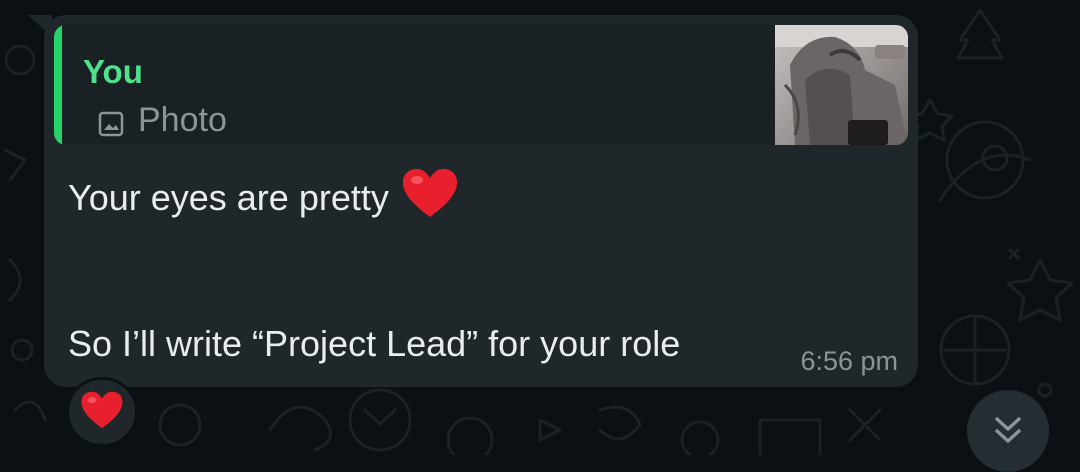 This screenshot has width=1080, height=472. Describe the element at coordinates (182, 119) in the screenshot. I see `quote-media-label: Photo` at that location.